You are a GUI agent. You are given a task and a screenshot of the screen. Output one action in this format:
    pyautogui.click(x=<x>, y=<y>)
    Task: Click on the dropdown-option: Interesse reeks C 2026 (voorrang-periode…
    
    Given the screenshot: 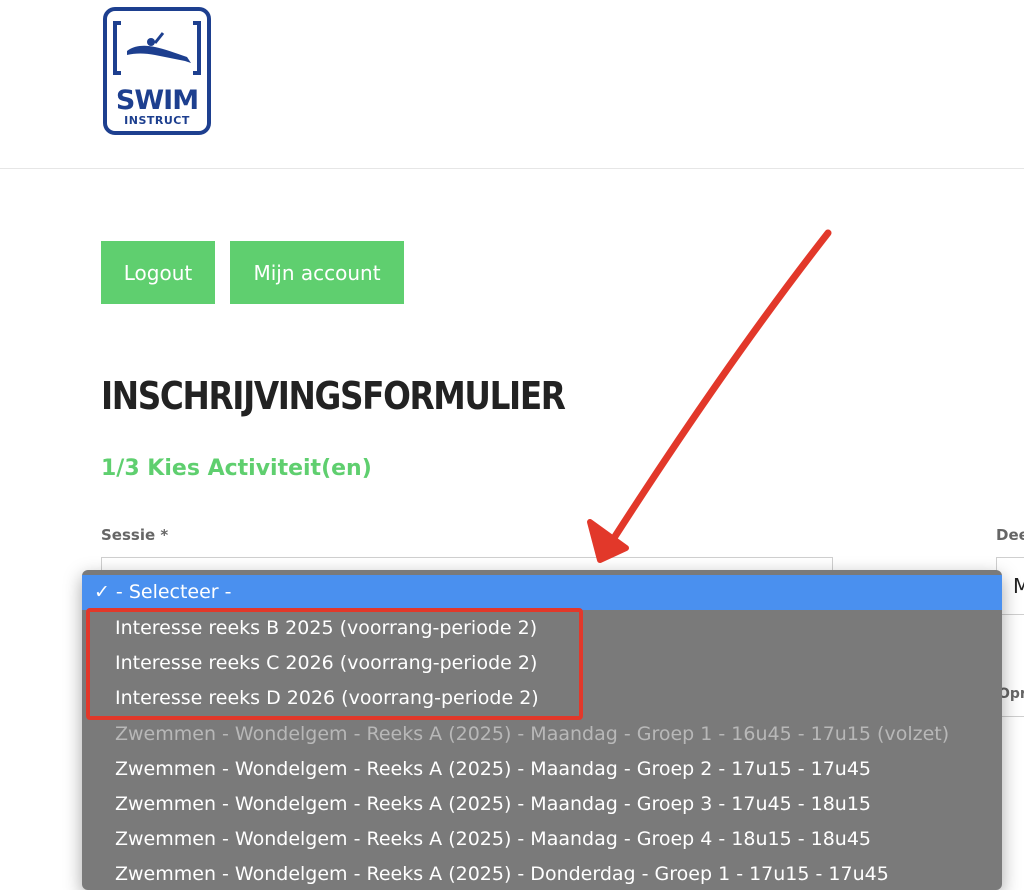 What is the action you would take?
    pyautogui.click(x=542, y=663)
    